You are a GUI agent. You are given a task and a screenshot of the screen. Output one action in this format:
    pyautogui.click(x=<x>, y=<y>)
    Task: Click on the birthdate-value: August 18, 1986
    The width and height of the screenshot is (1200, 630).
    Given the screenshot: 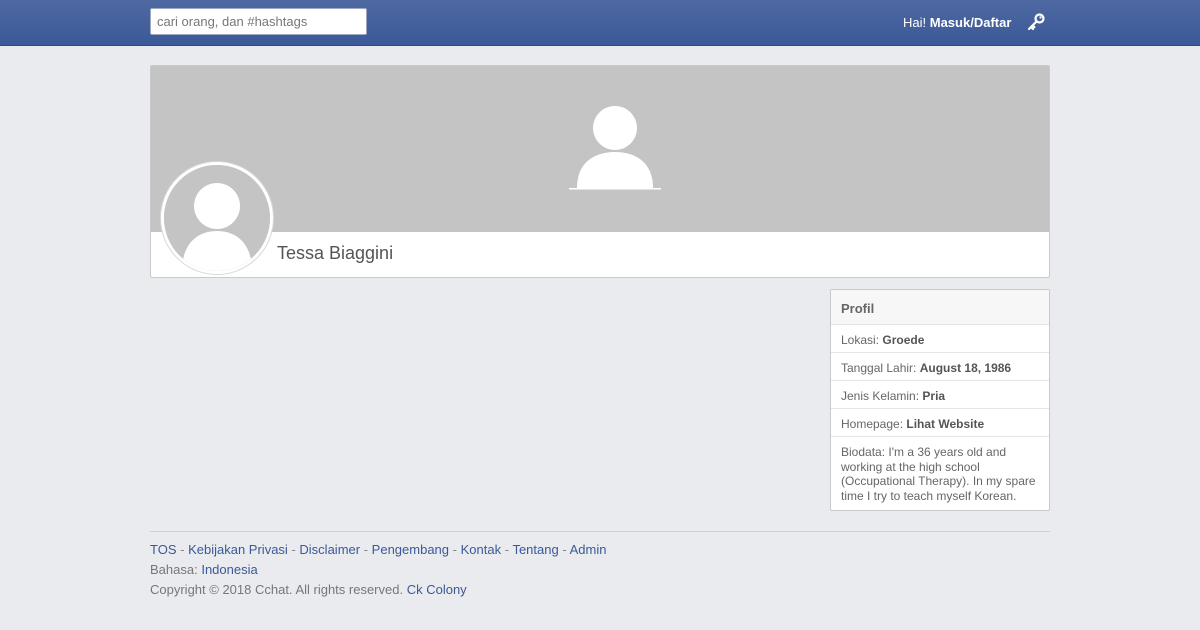 What is the action you would take?
    pyautogui.click(x=965, y=368)
    